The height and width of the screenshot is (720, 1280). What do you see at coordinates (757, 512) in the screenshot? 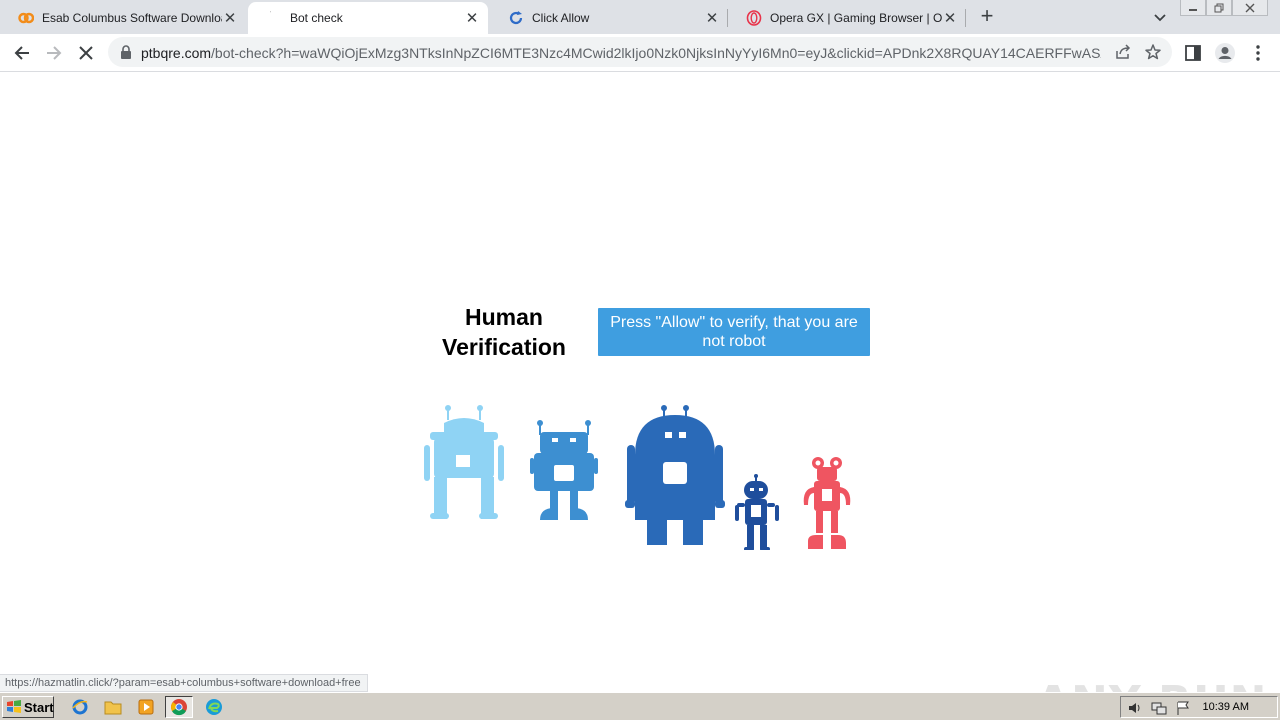
I see `robot-navy` at bounding box center [757, 512].